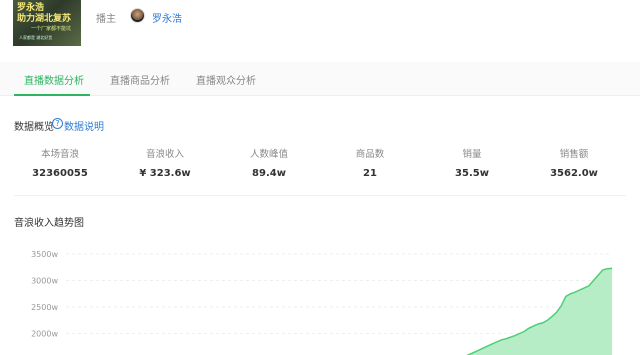 The image size is (640, 355). I want to click on stat-value: 89.4w, so click(269, 173).